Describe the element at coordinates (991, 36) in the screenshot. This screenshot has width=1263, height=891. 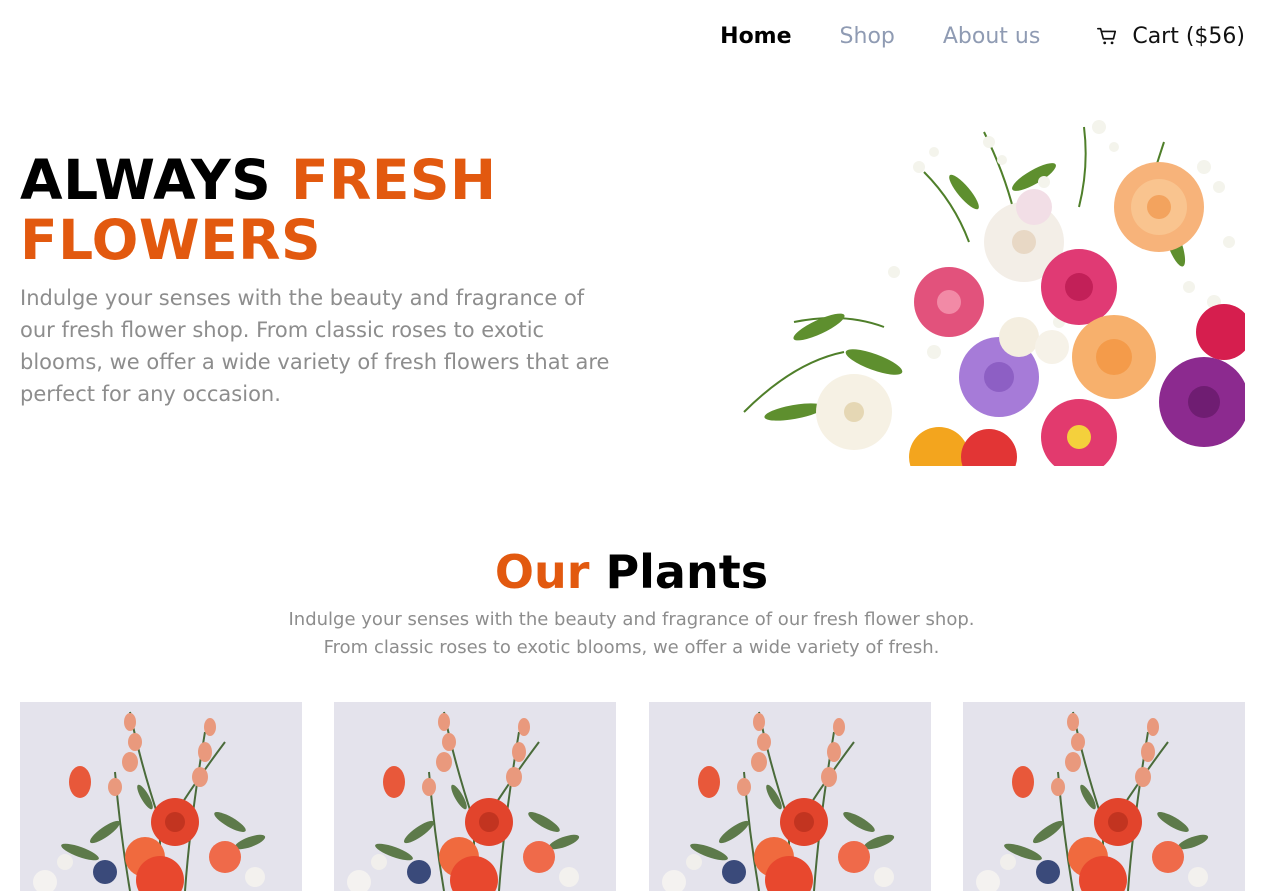
I see `nav-link-about-us: About us` at that location.